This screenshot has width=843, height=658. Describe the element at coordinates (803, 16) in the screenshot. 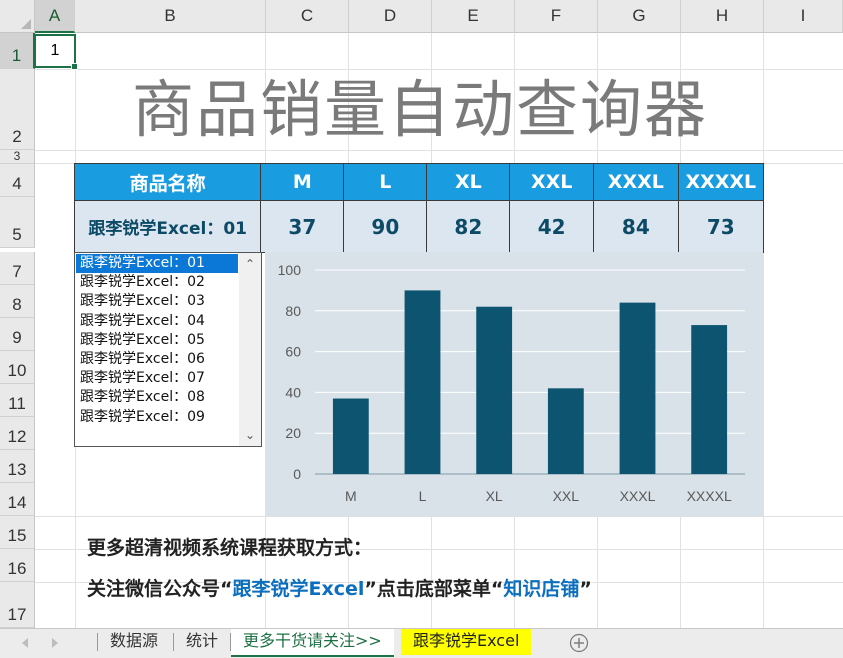

I see `column-header-i: I` at that location.